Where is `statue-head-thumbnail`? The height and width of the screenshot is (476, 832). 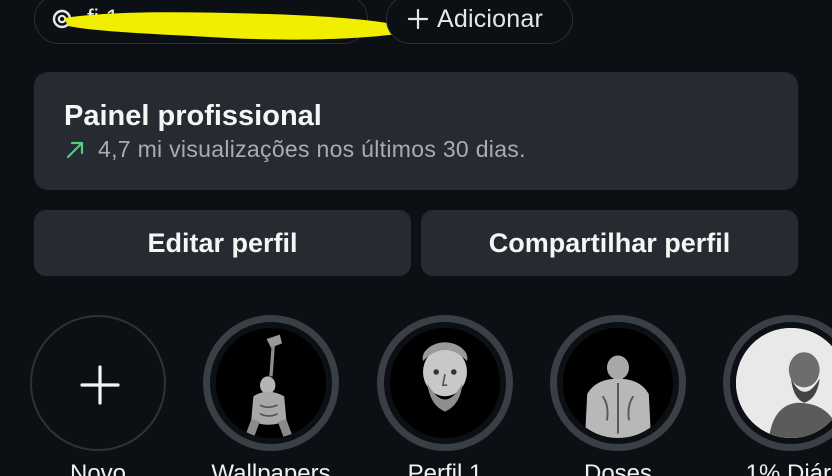 statue-head-thumbnail is located at coordinates (445, 383).